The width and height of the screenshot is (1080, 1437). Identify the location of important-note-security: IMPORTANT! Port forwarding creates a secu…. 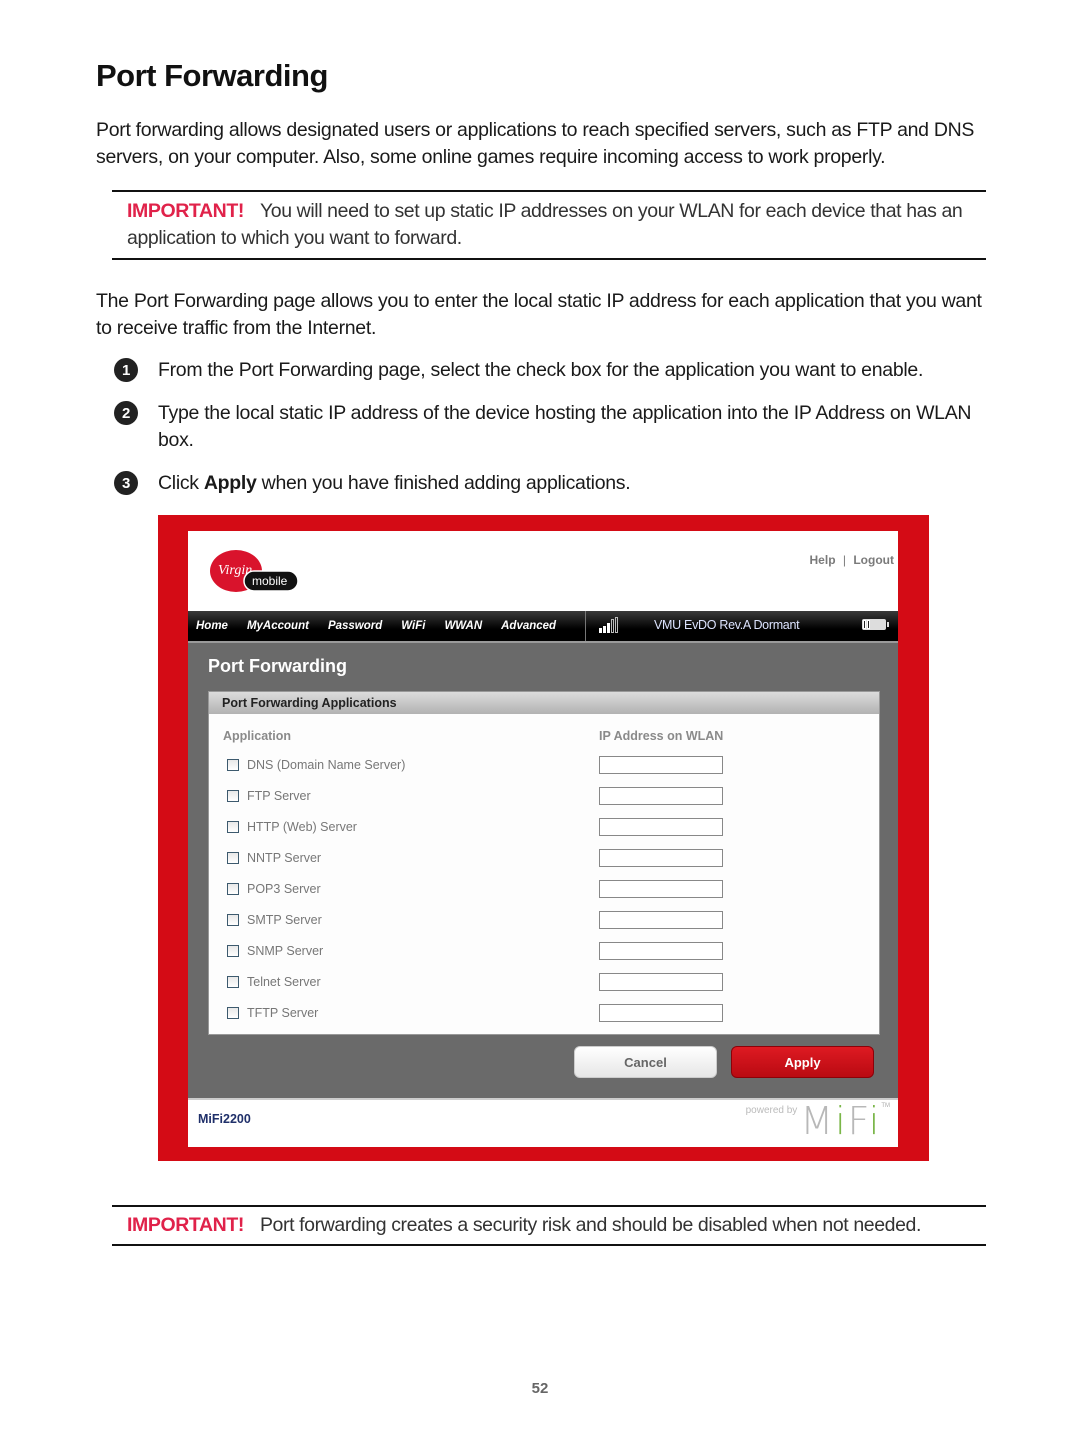
(549, 1225).